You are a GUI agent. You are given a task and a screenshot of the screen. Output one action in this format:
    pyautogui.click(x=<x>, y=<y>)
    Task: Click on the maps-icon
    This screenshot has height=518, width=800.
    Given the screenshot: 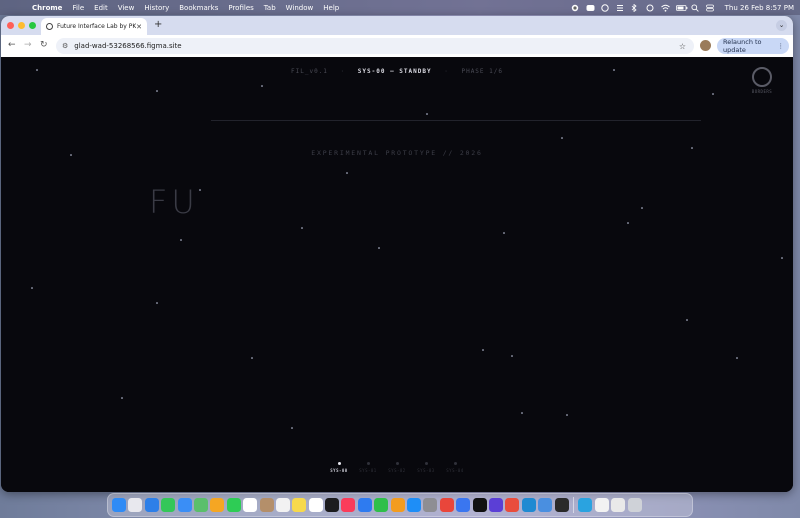 What is the action you would take?
    pyautogui.click(x=200, y=505)
    